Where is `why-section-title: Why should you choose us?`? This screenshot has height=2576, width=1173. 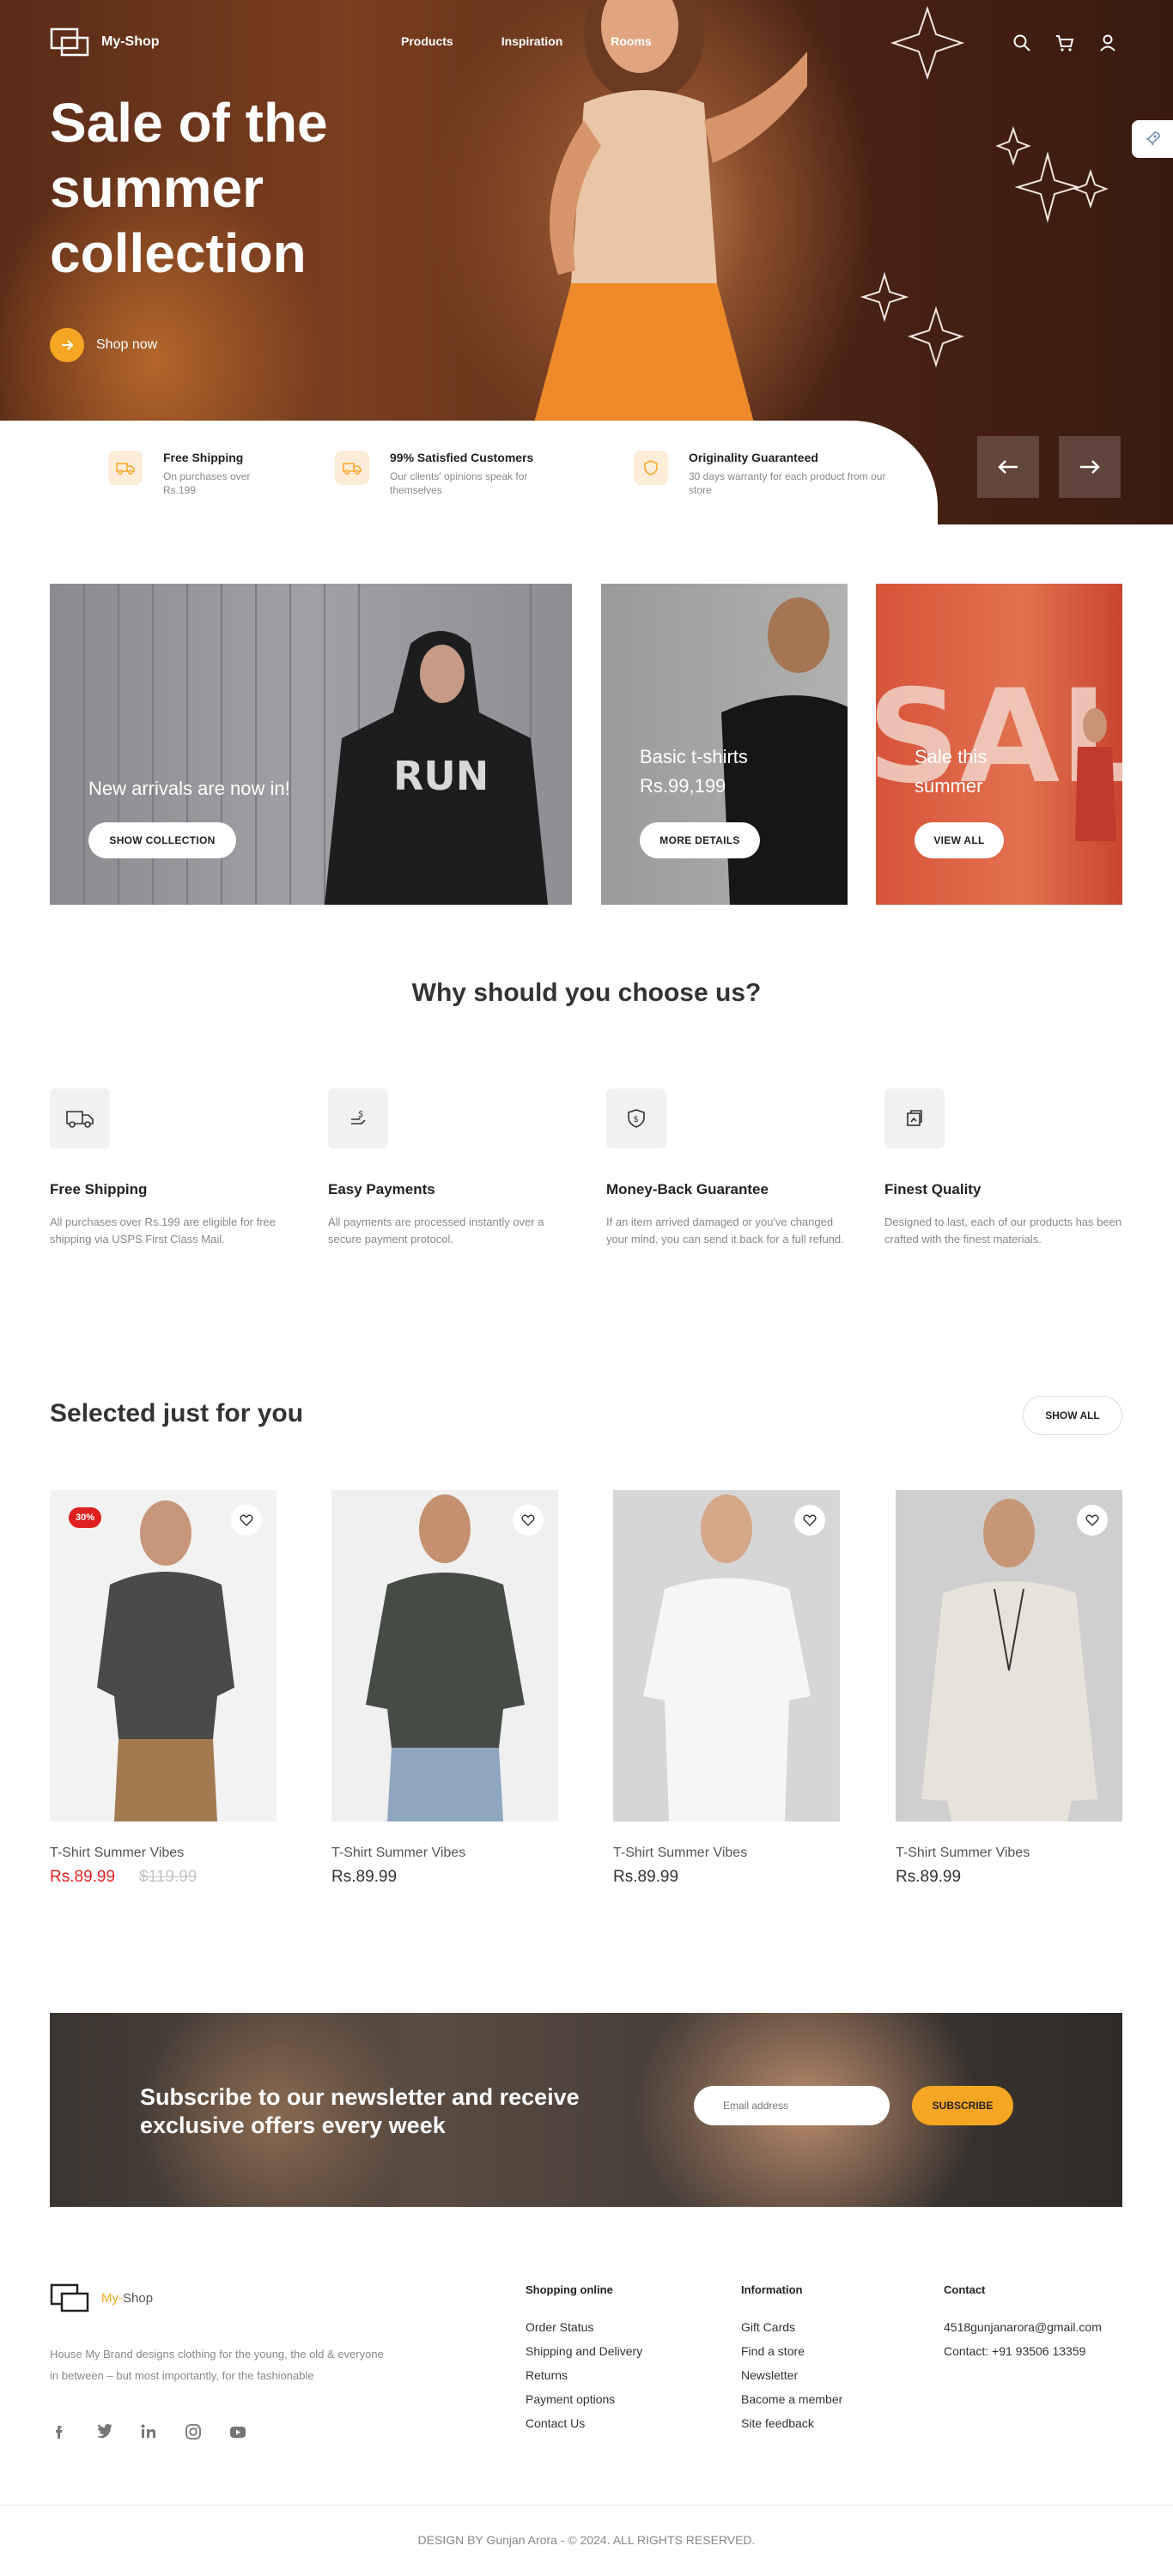
why-section-title: Why should you choose us? is located at coordinates (586, 993).